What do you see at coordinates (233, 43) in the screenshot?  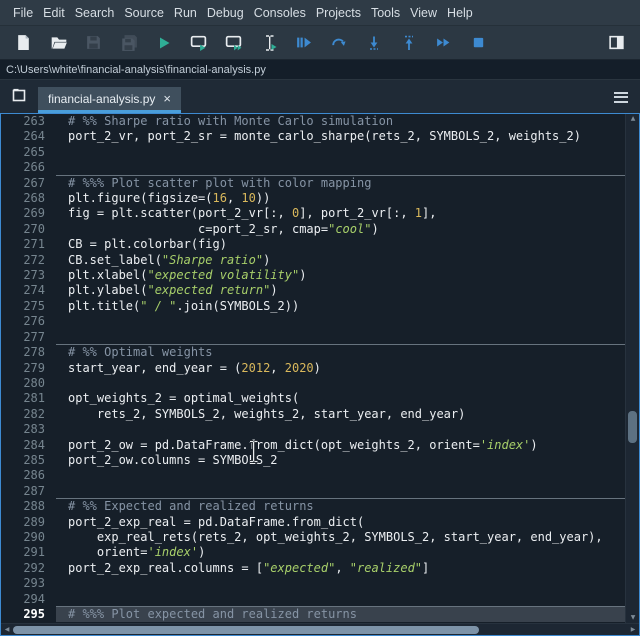 I see `run-cell-advance-button` at bounding box center [233, 43].